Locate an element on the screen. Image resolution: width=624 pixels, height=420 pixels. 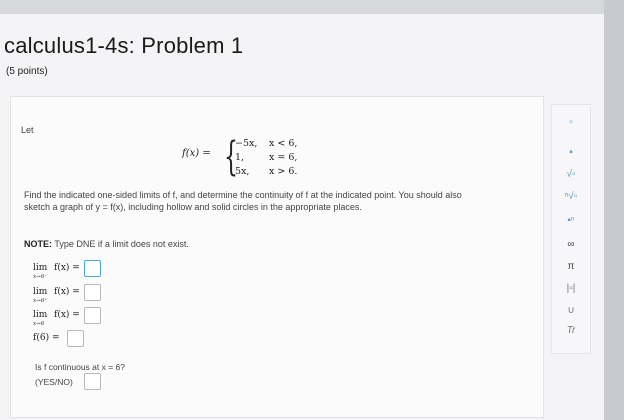
case-condition: x < 6, is located at coordinates (283, 143).